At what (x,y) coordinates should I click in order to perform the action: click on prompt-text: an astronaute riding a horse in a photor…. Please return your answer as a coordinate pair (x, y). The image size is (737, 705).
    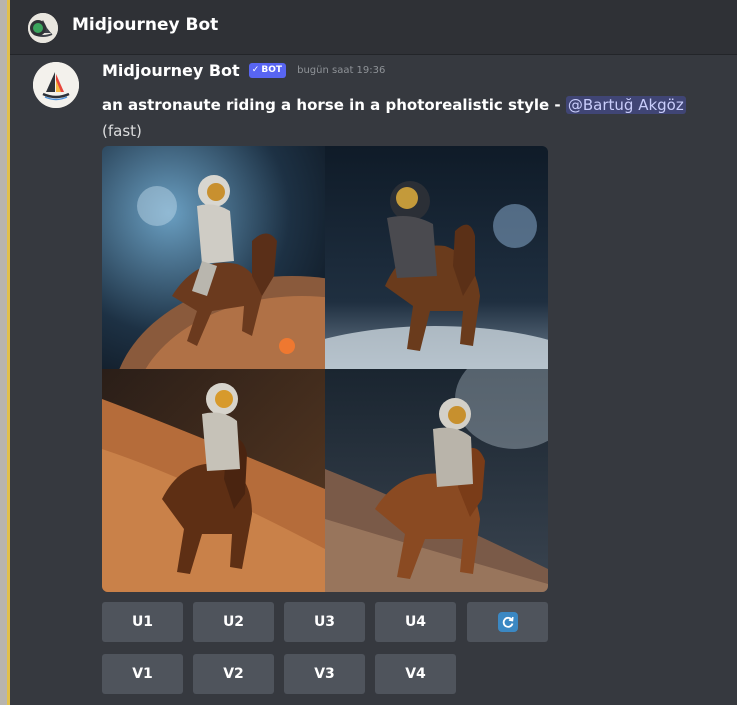
    Looking at the image, I should click on (326, 105).